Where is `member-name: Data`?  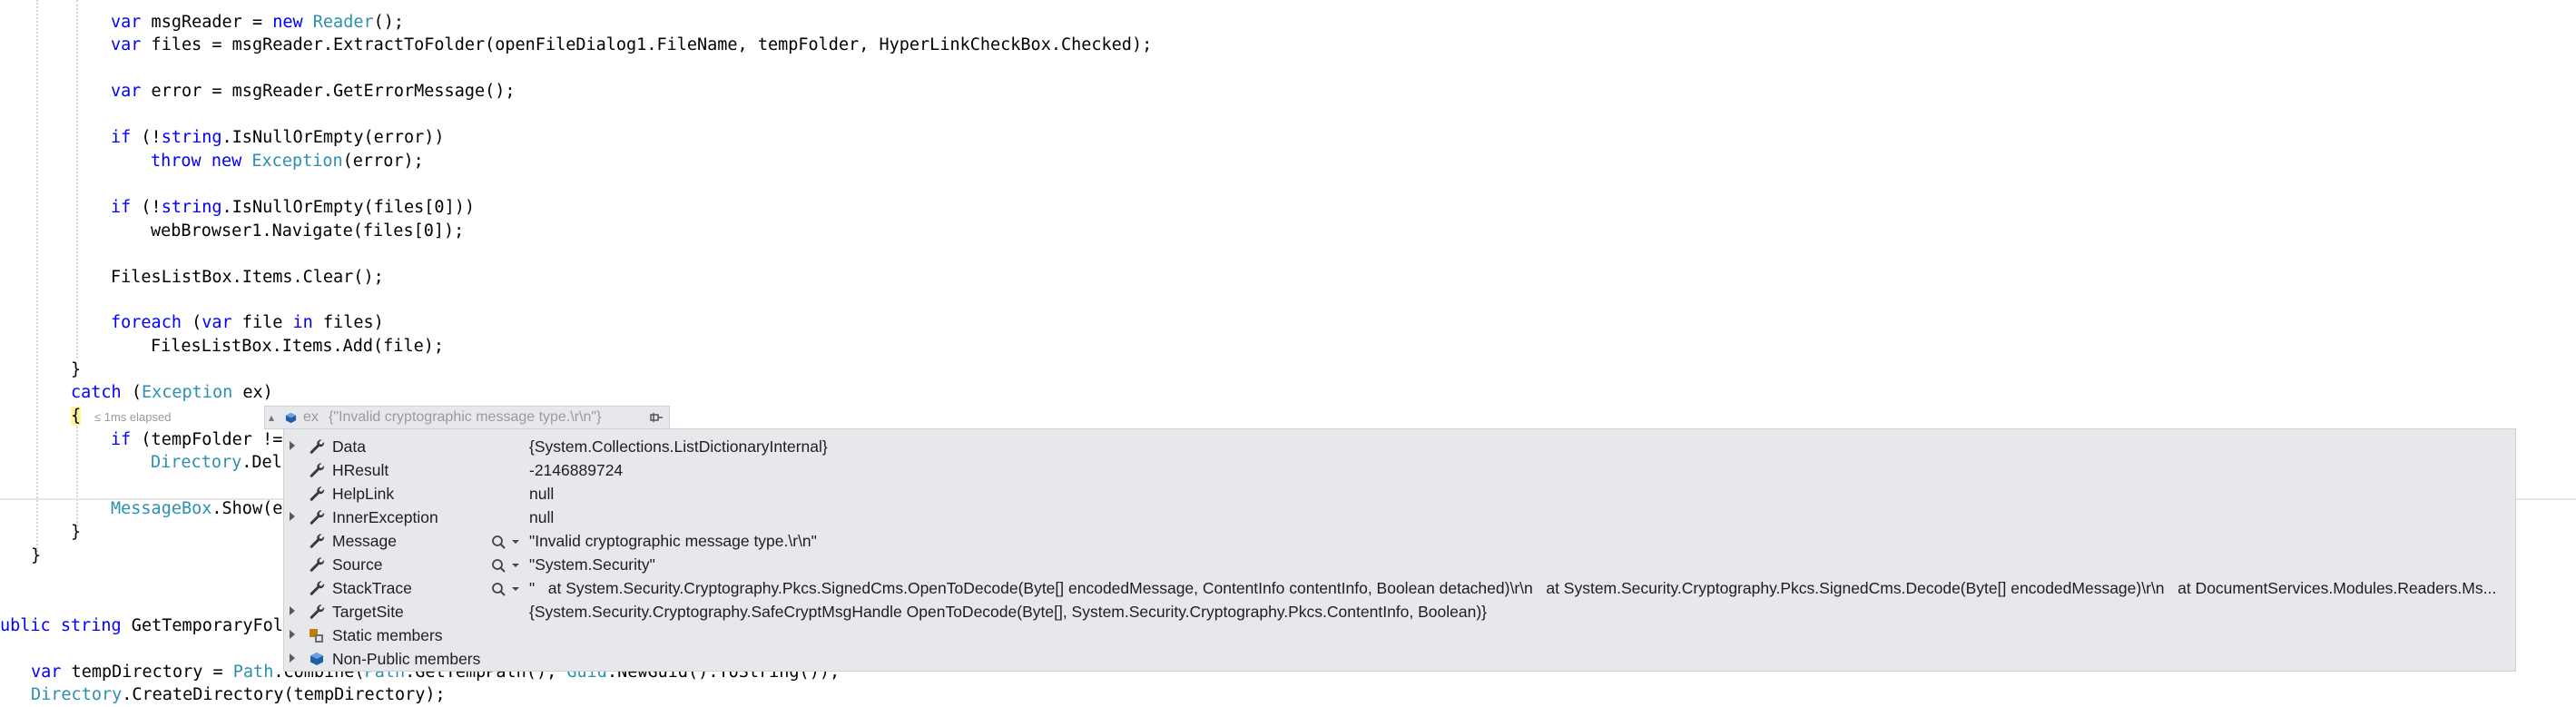
member-name: Data is located at coordinates (349, 446).